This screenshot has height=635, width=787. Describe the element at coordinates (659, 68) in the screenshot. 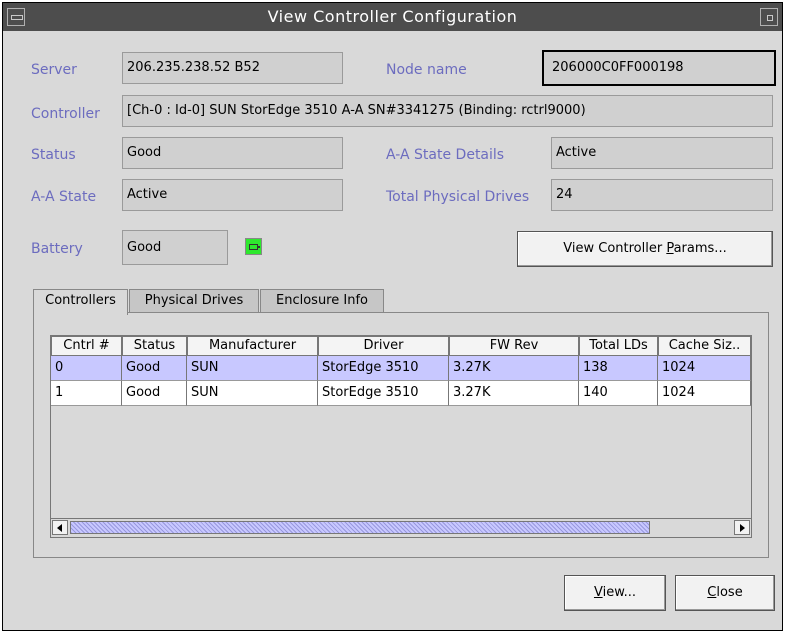

I see `node-name-field: 206000C0FF000198` at that location.